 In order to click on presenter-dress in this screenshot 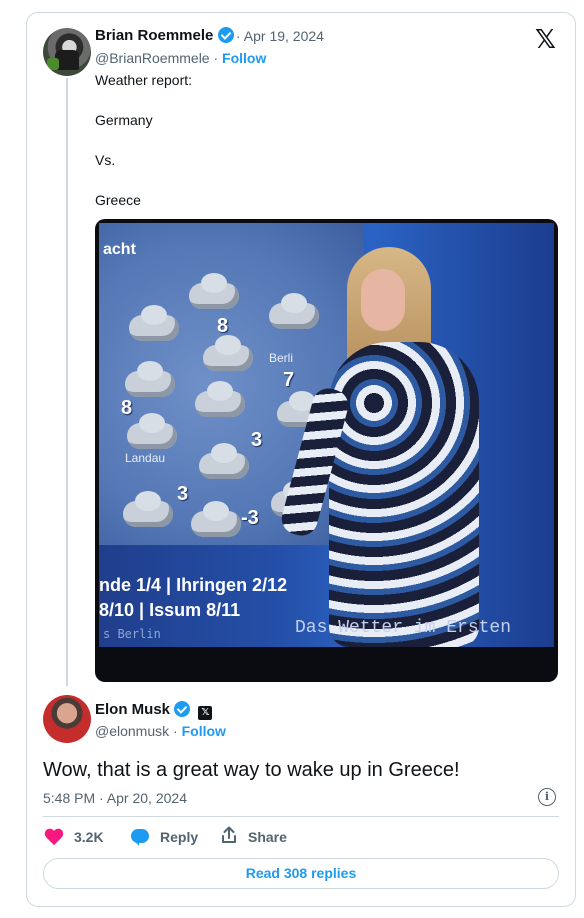, I will do `click(404, 494)`.